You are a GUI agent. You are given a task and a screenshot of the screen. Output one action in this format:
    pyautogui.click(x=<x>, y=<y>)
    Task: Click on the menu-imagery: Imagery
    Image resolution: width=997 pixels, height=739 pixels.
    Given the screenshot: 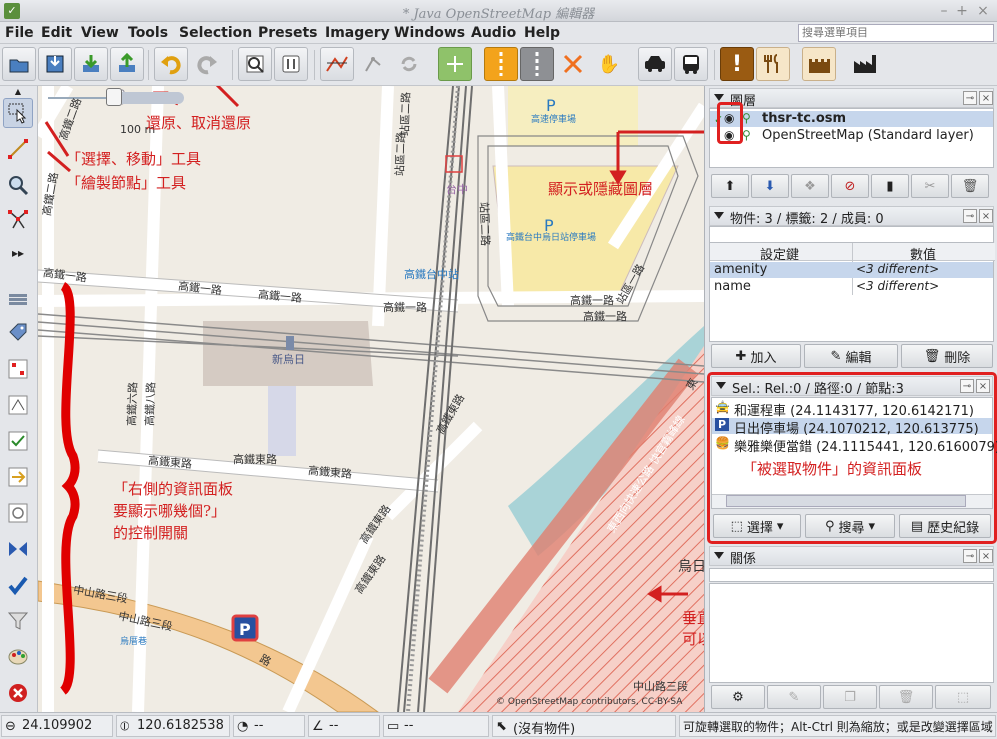 What is the action you would take?
    pyautogui.click(x=357, y=33)
    